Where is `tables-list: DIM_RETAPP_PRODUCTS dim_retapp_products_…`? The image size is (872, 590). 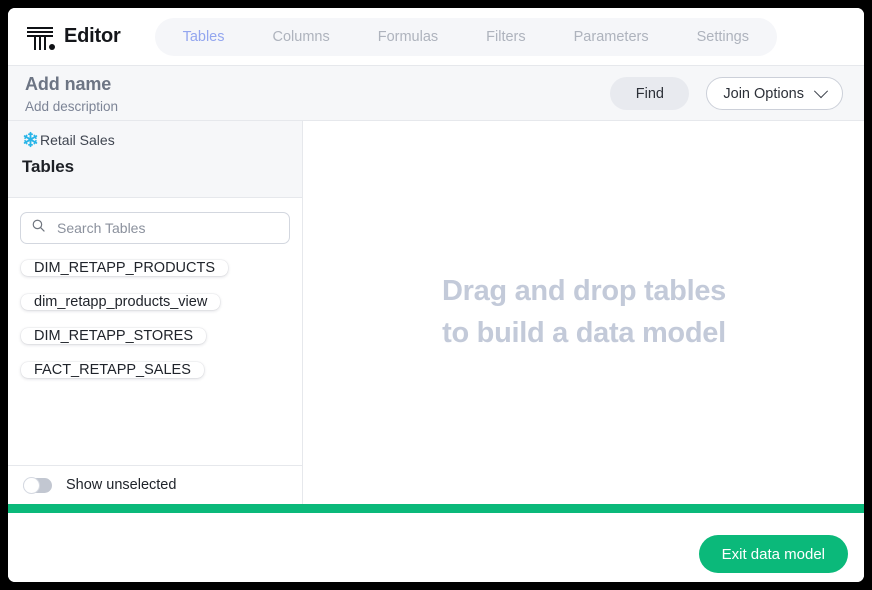 tables-list: DIM_RETAPP_PRODUCTS dim_retapp_products_… is located at coordinates (155, 328).